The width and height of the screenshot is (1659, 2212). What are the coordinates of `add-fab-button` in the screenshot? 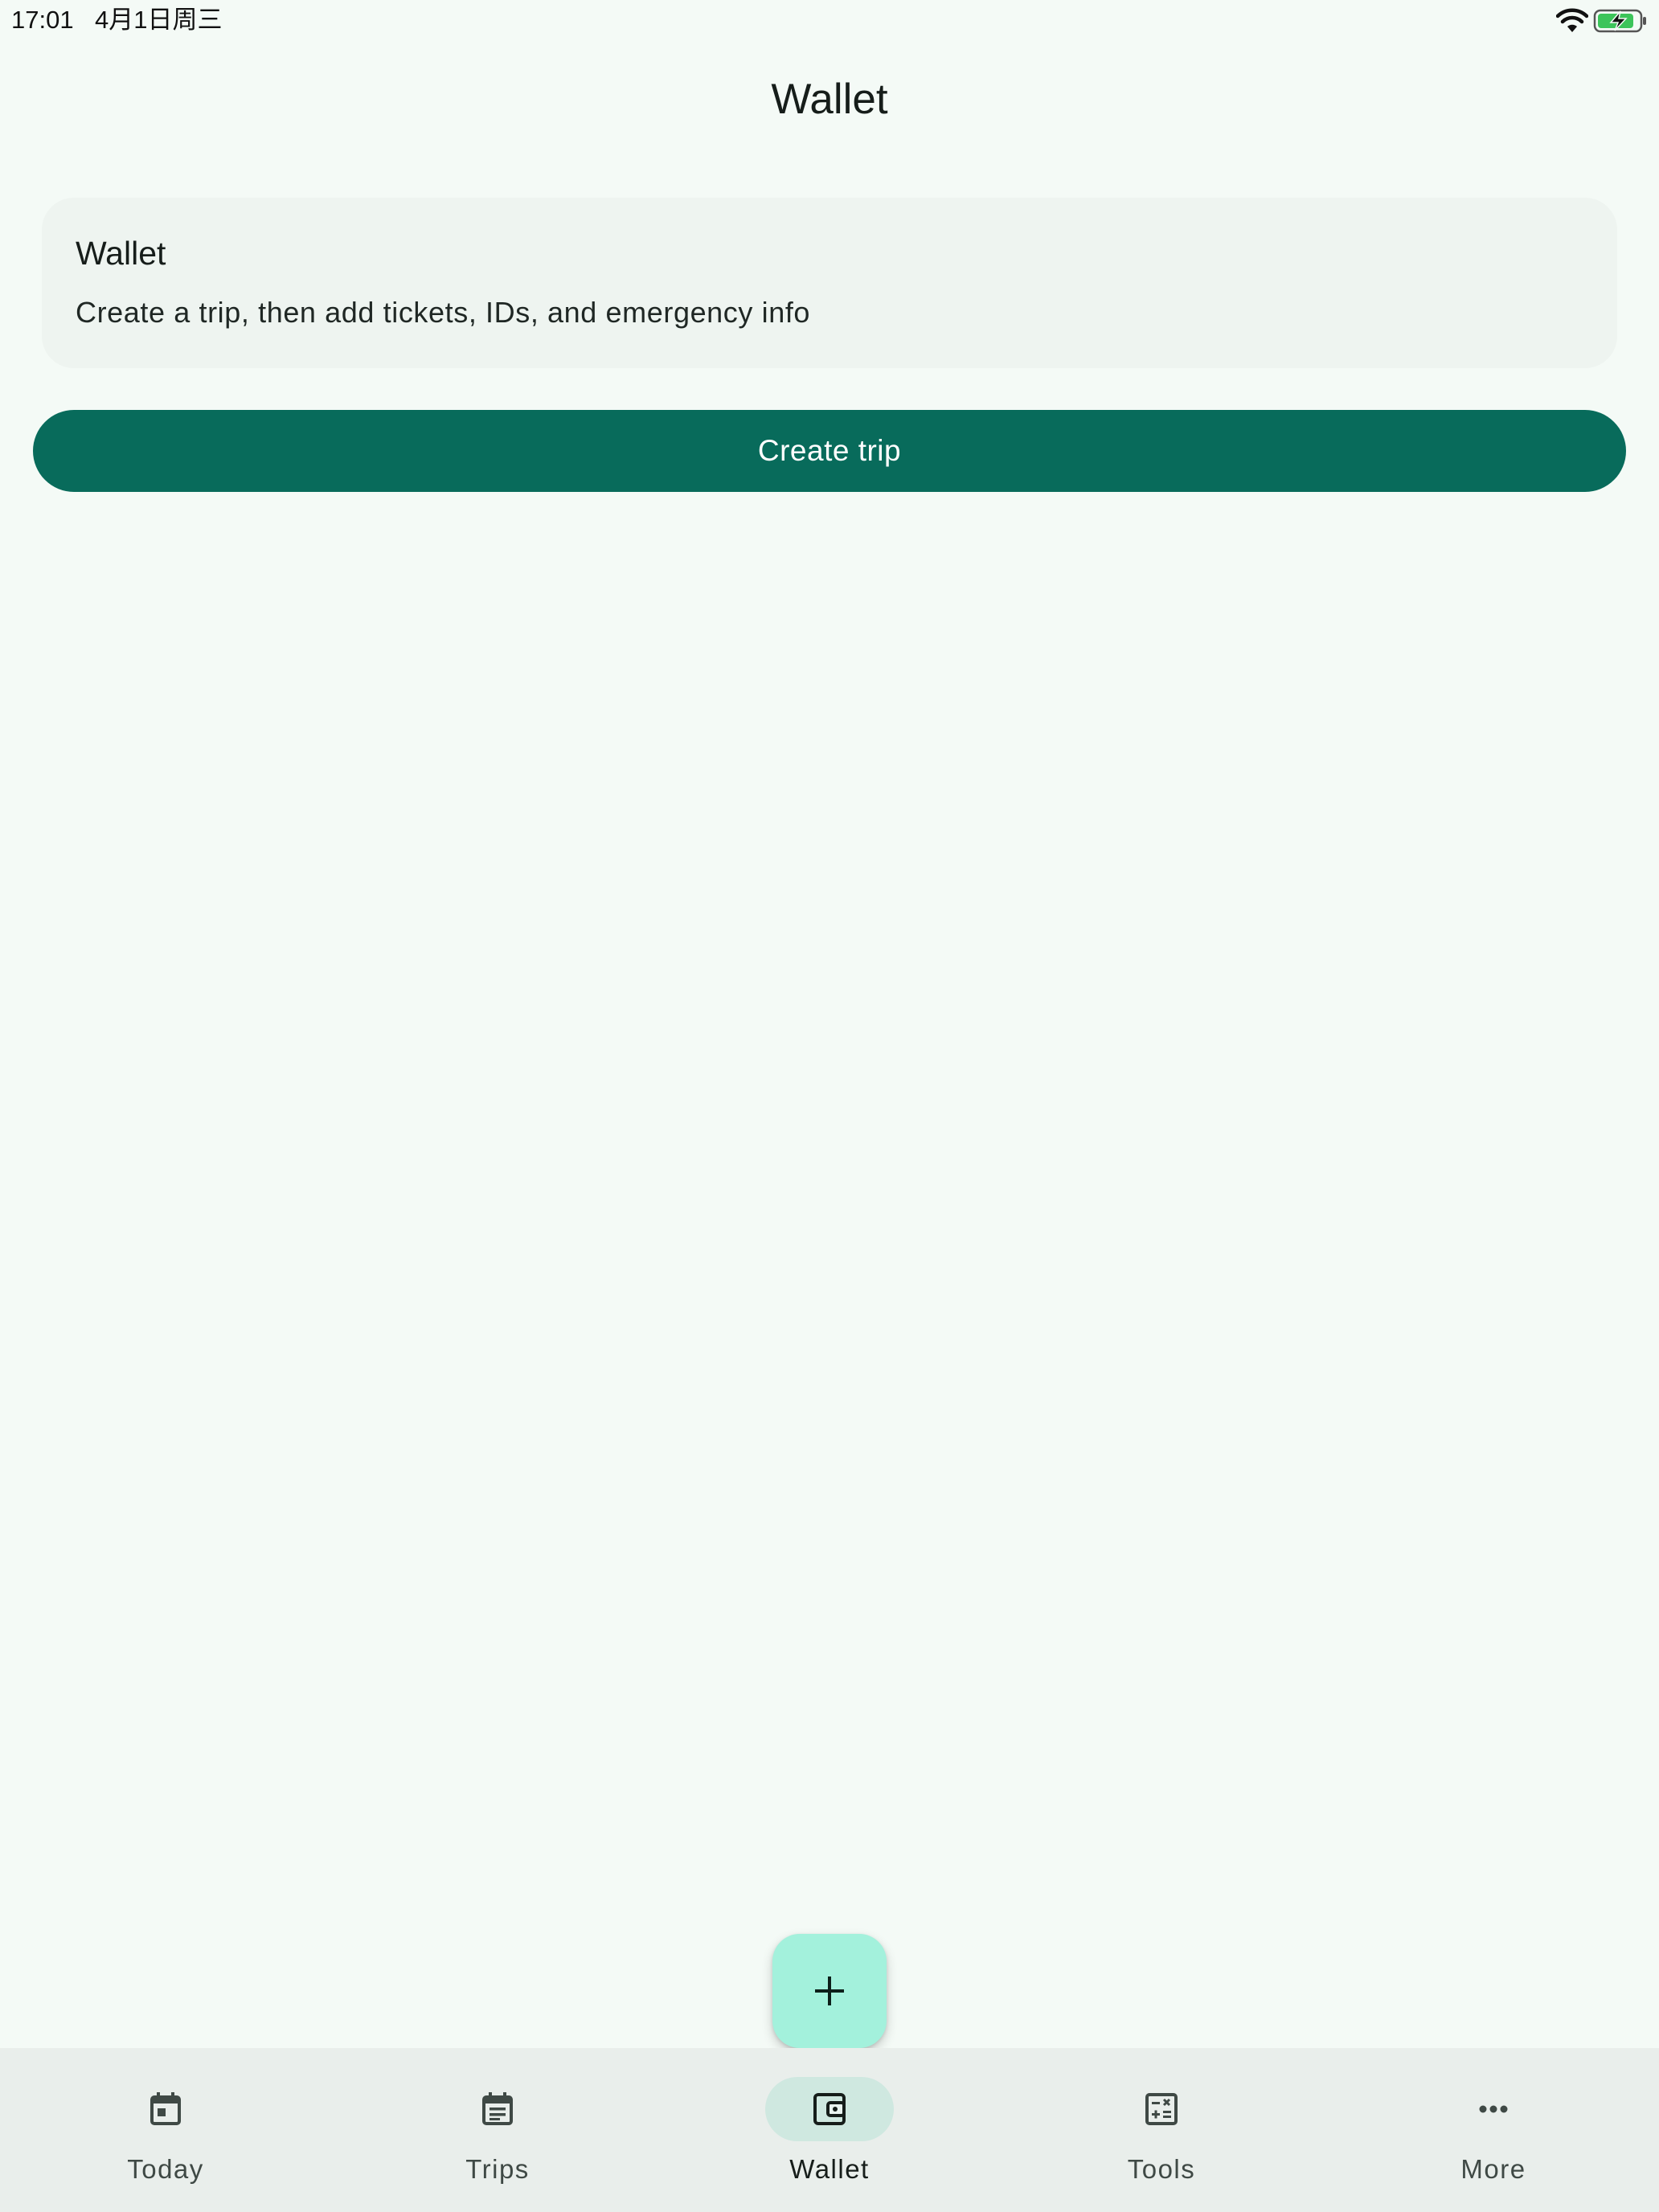 It's located at (829, 1991).